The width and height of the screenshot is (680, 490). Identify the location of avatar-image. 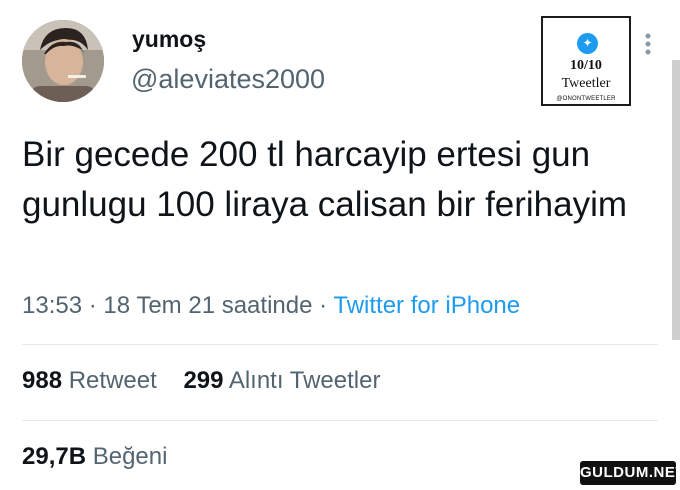
(63, 61).